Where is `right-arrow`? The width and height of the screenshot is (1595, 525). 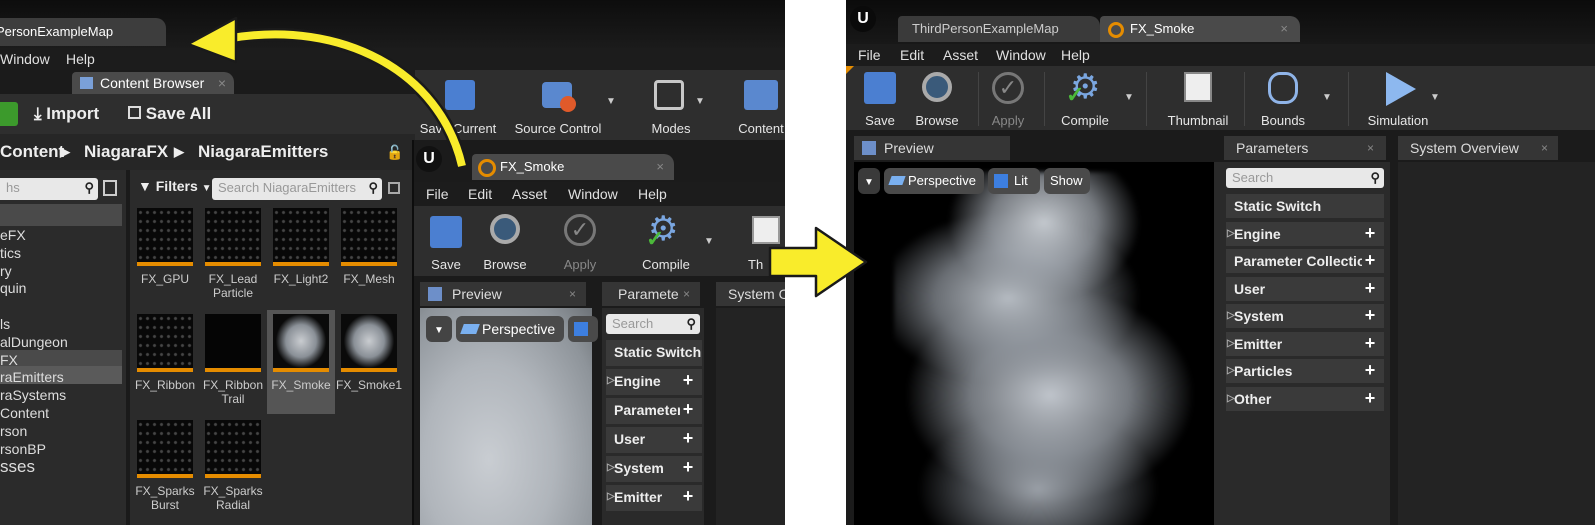
right-arrow is located at coordinates (818, 262).